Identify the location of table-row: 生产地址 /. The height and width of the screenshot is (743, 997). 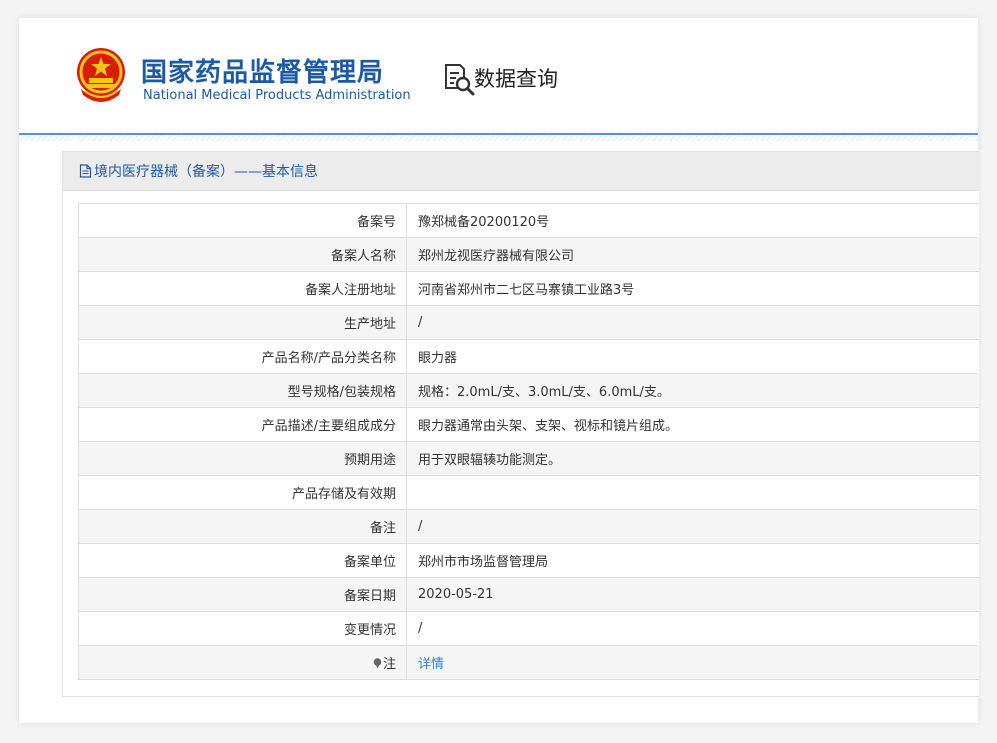
(528, 322).